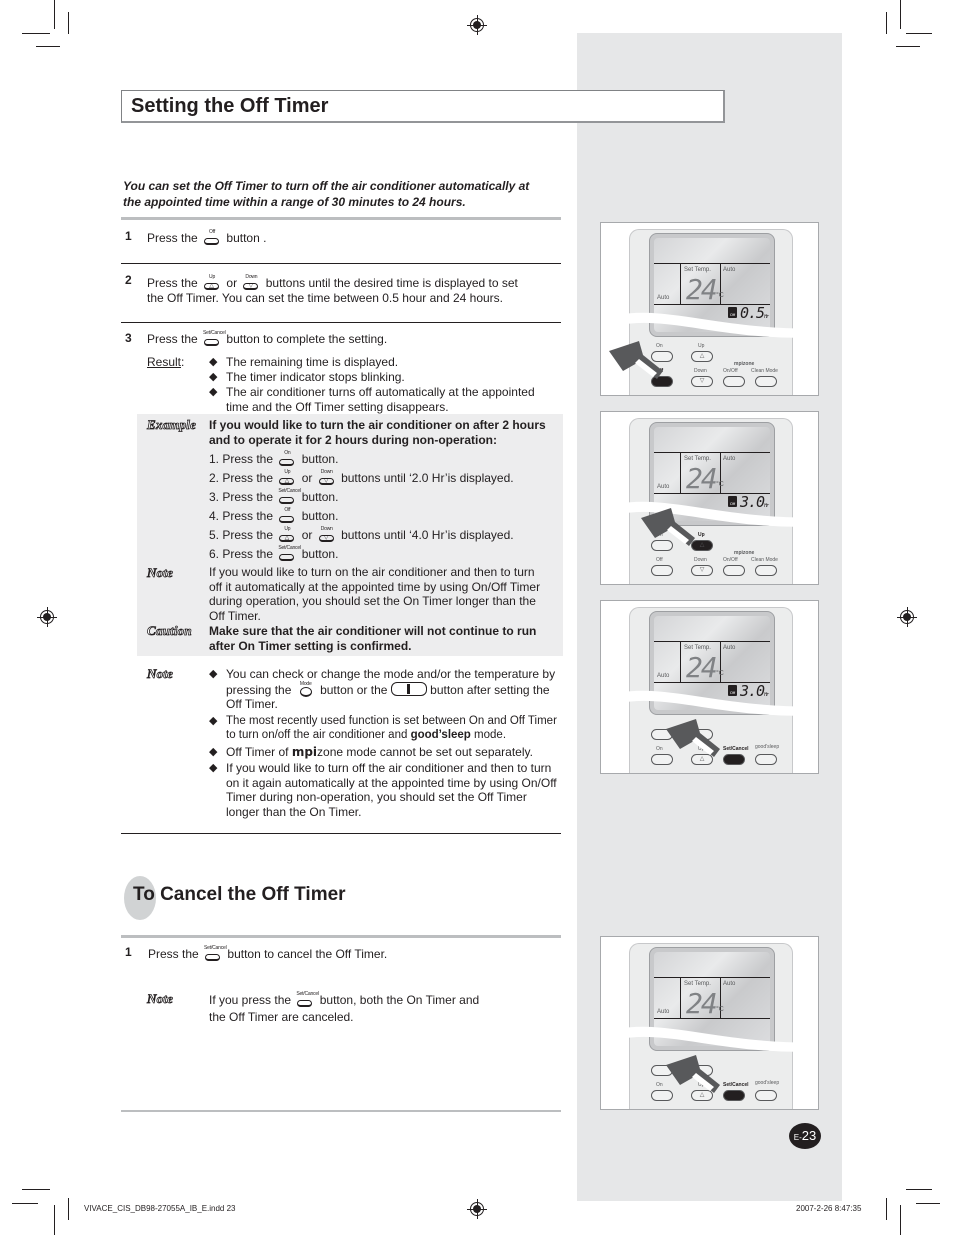 Image resolution: width=954 pixels, height=1235 pixels. Describe the element at coordinates (384, 377) in the screenshot. I see `result-item: The timer indicator stops blinking.` at that location.